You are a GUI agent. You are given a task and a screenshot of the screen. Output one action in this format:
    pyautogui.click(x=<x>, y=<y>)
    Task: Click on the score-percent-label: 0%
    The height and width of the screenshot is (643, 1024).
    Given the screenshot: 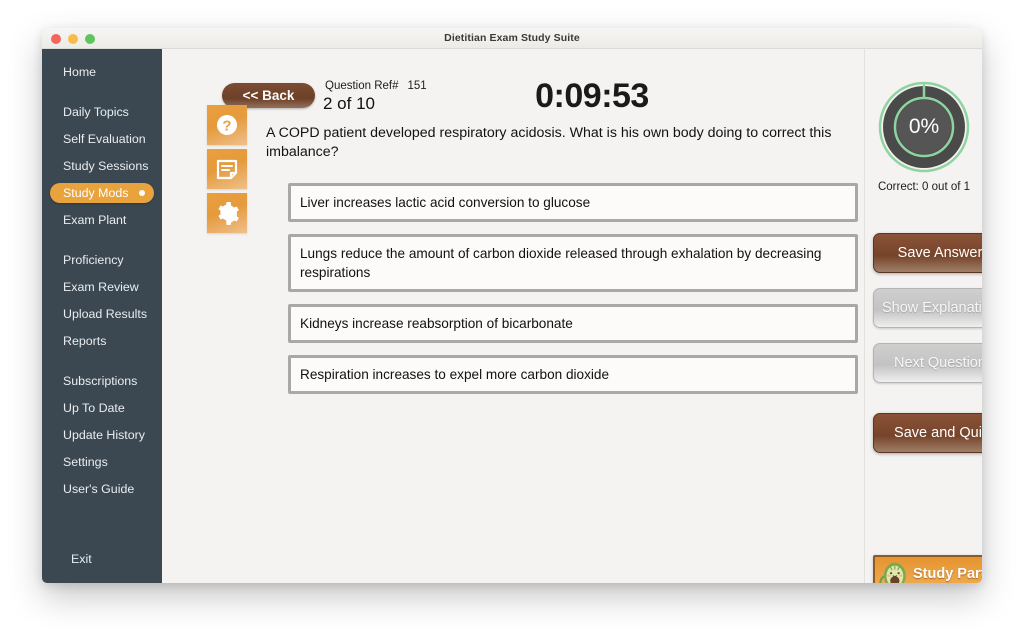 What is the action you would take?
    pyautogui.click(x=924, y=126)
    